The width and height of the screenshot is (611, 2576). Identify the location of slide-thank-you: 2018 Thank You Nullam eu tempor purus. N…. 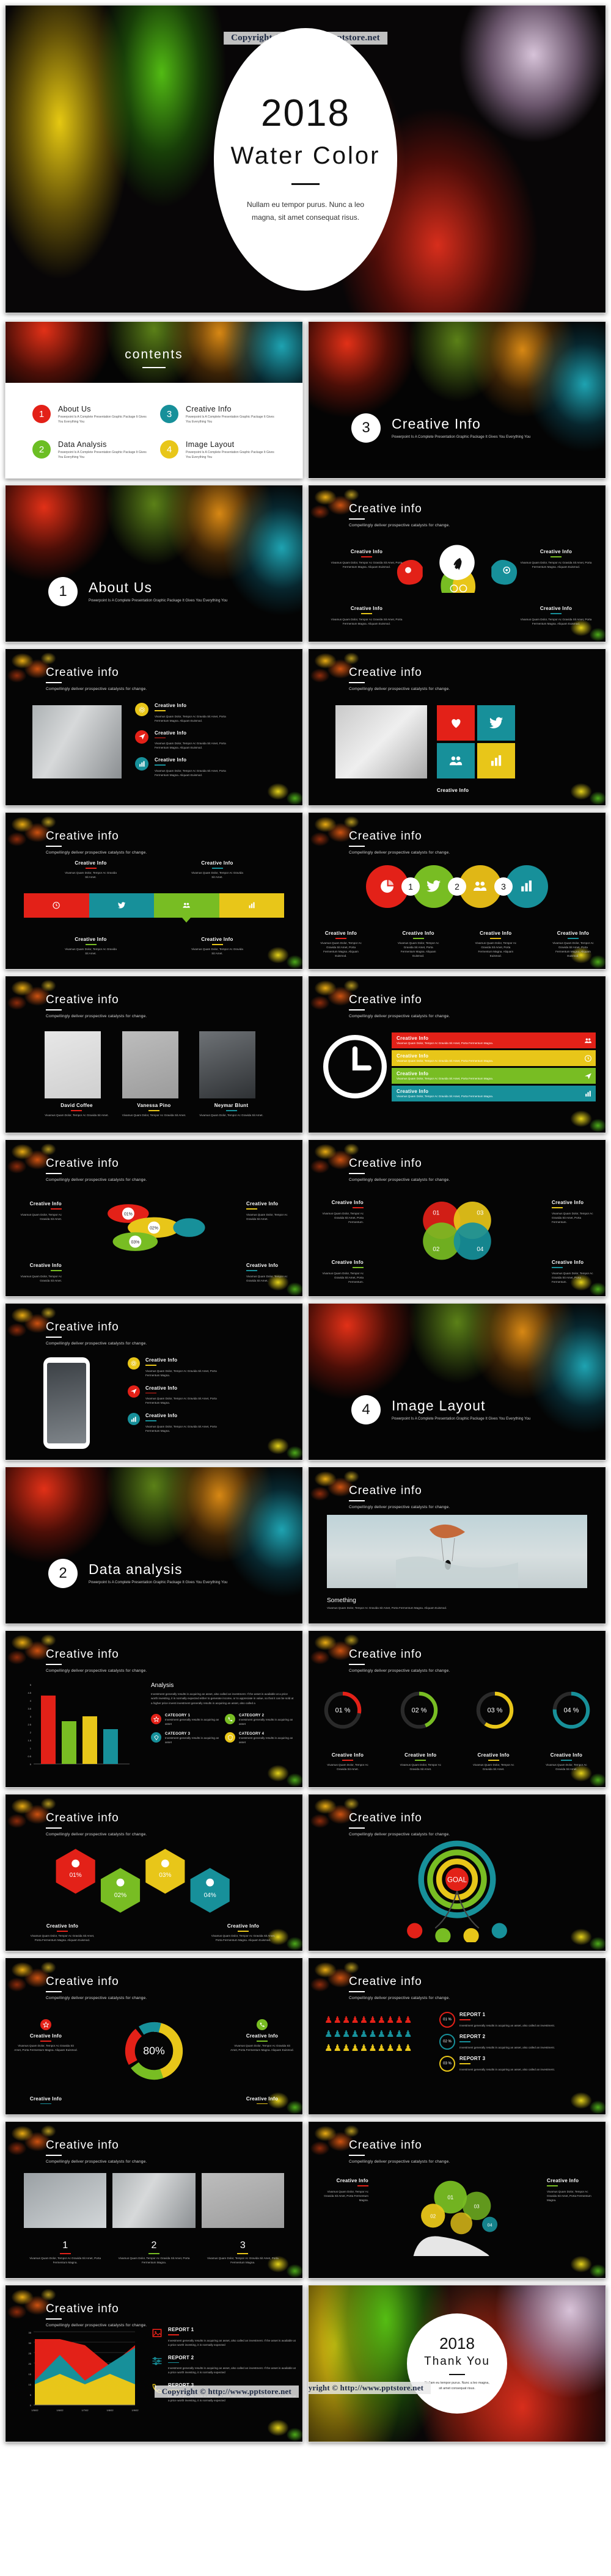
(457, 2363).